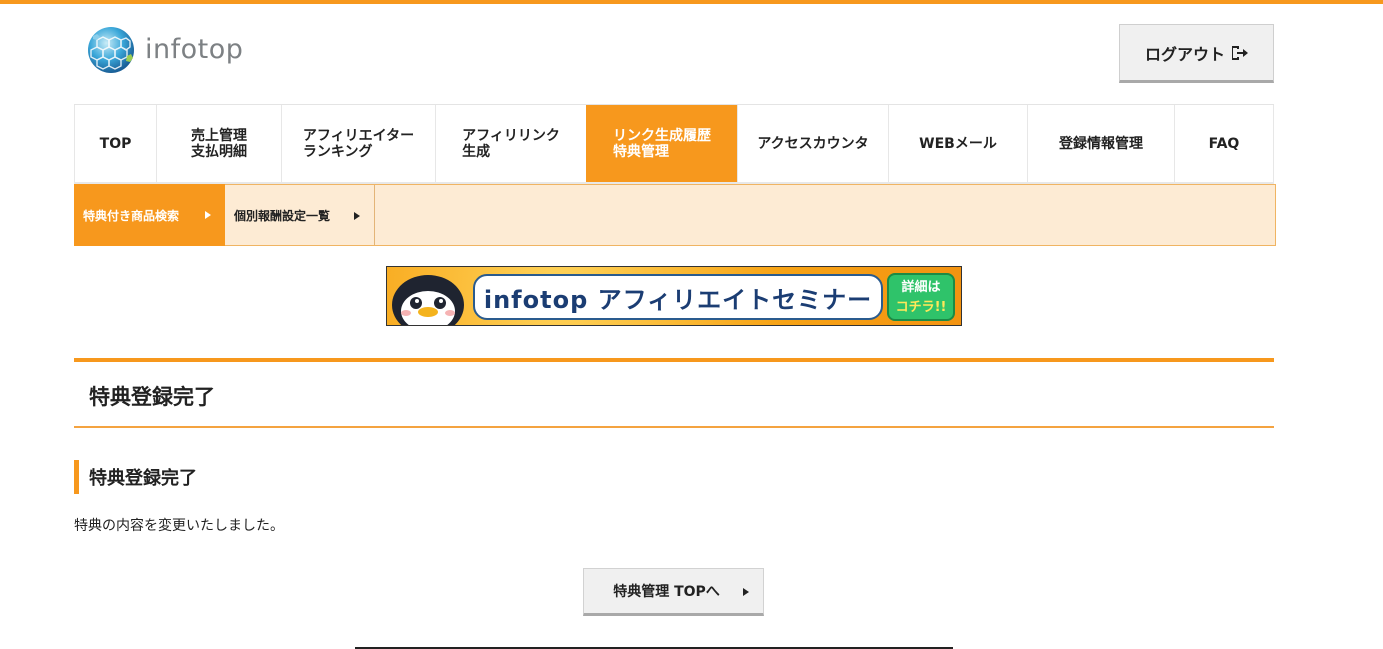  I want to click on nav-item-affiliate-link: アフィリリンク 生成, so click(510, 143).